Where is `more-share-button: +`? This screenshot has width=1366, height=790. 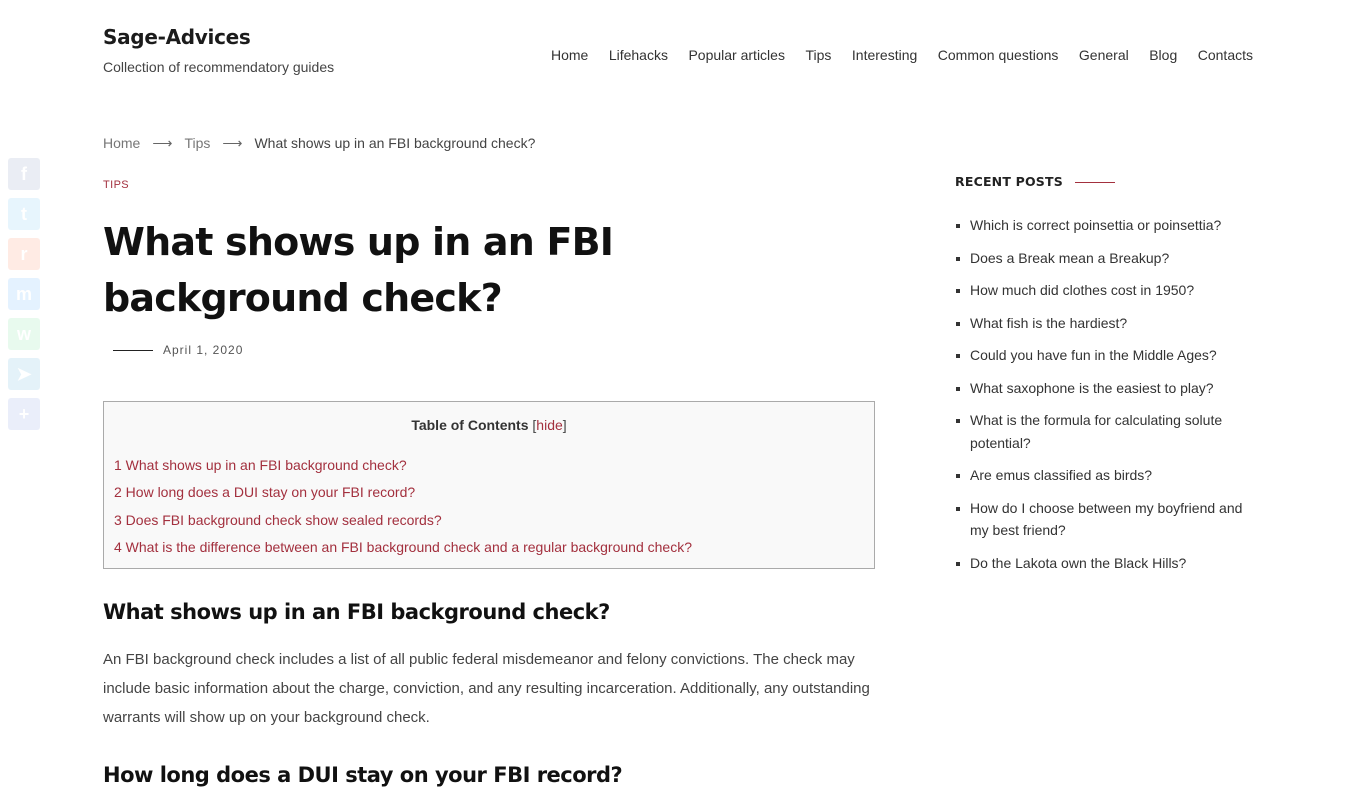 more-share-button: + is located at coordinates (24, 414).